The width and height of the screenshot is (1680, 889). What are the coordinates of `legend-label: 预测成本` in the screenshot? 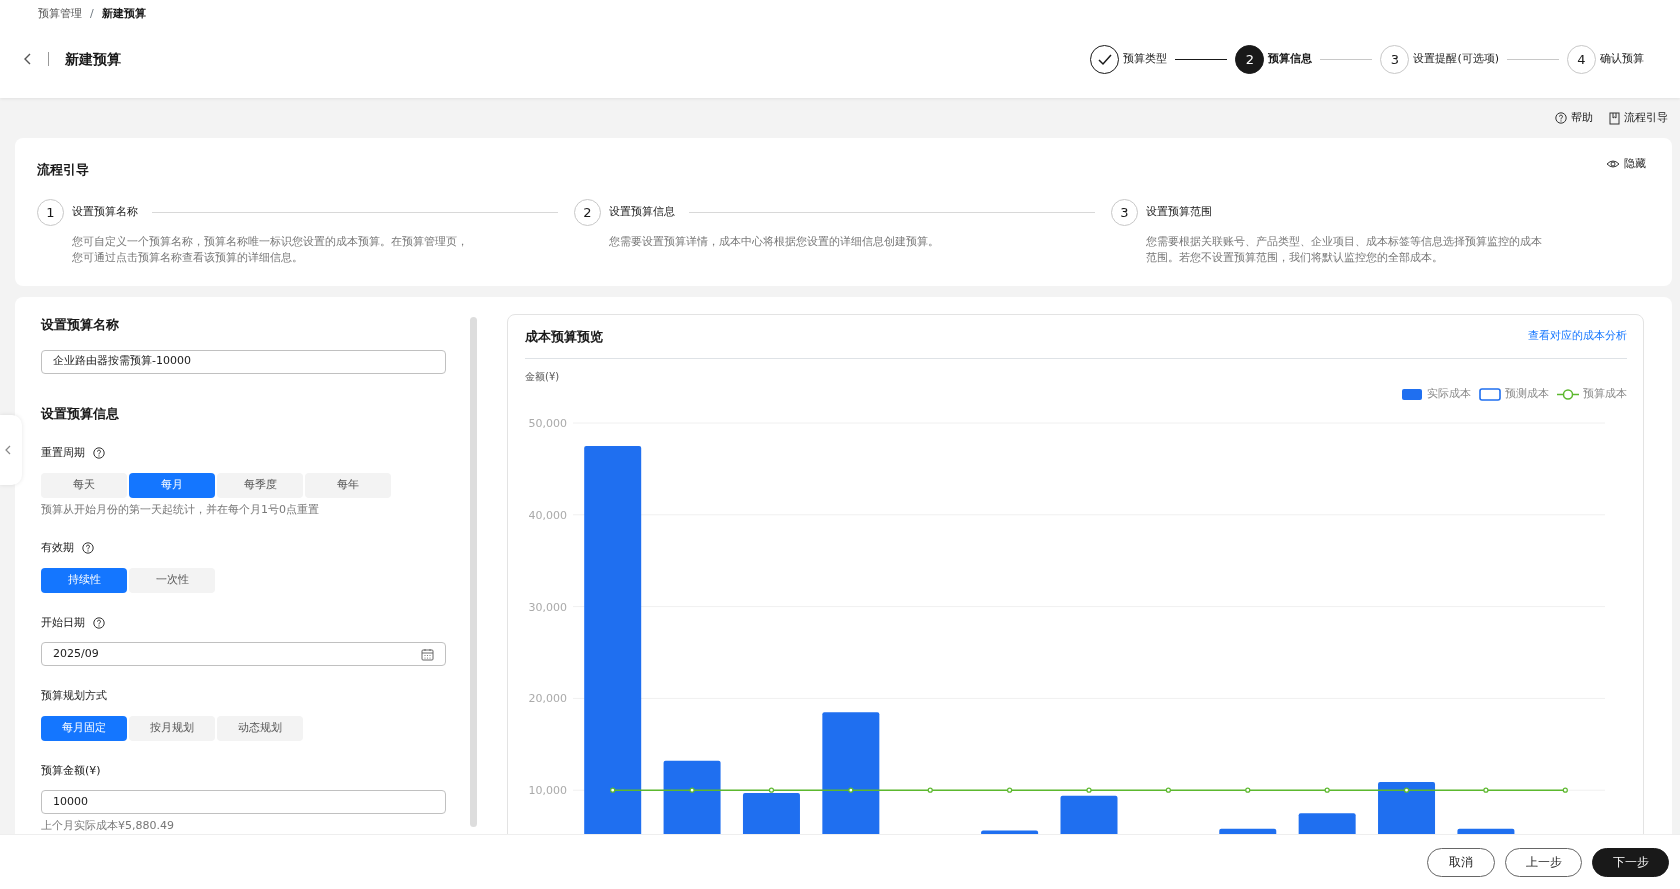 It's located at (1527, 394).